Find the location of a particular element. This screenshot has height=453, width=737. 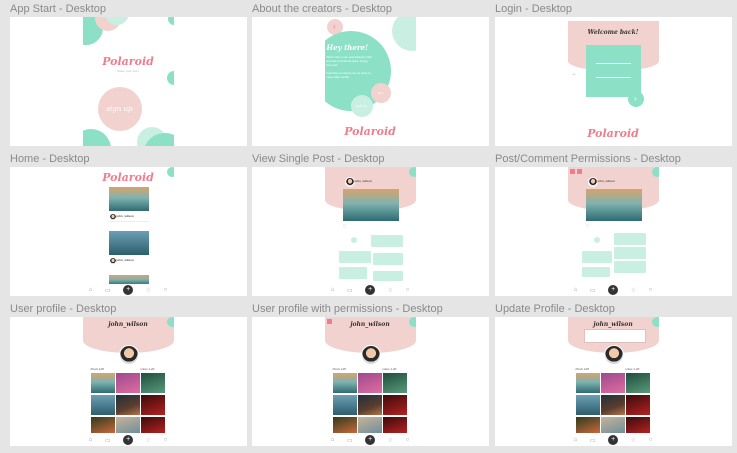

frame-label-user-profile-permissions: User profile with permissions - Desktop is located at coordinates (347, 309).